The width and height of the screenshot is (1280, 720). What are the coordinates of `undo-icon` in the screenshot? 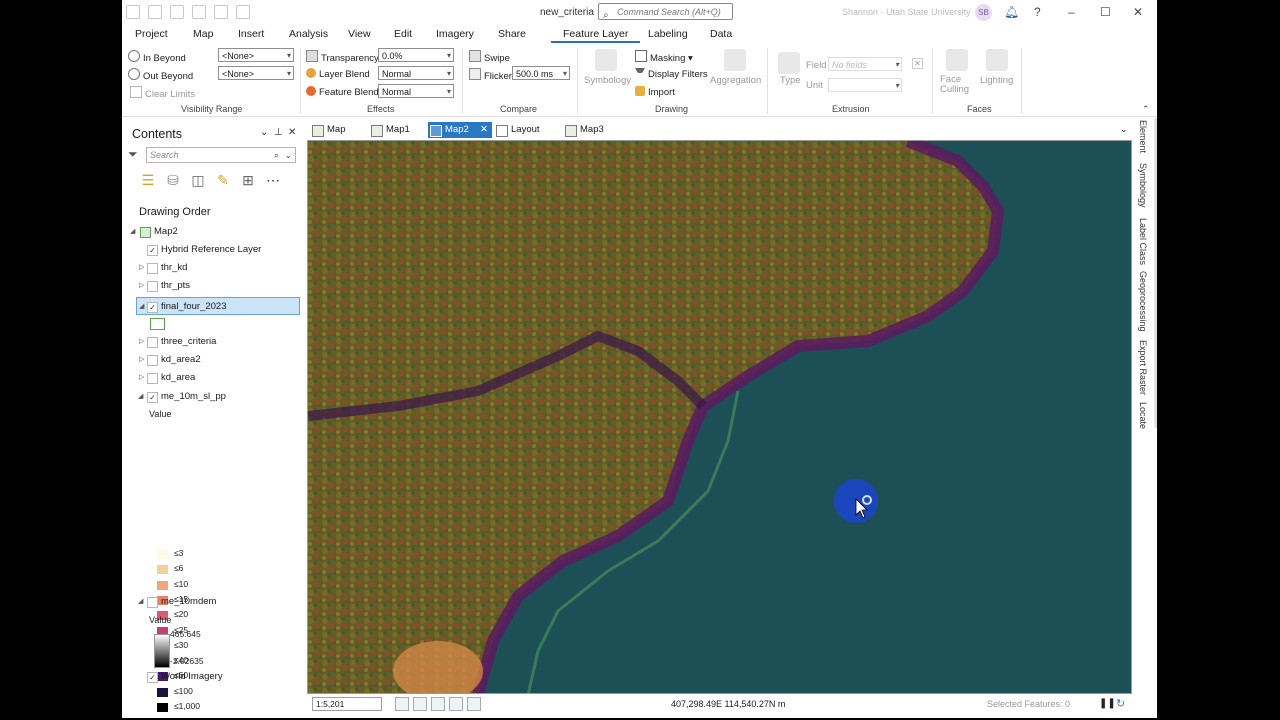 It's located at (199, 12).